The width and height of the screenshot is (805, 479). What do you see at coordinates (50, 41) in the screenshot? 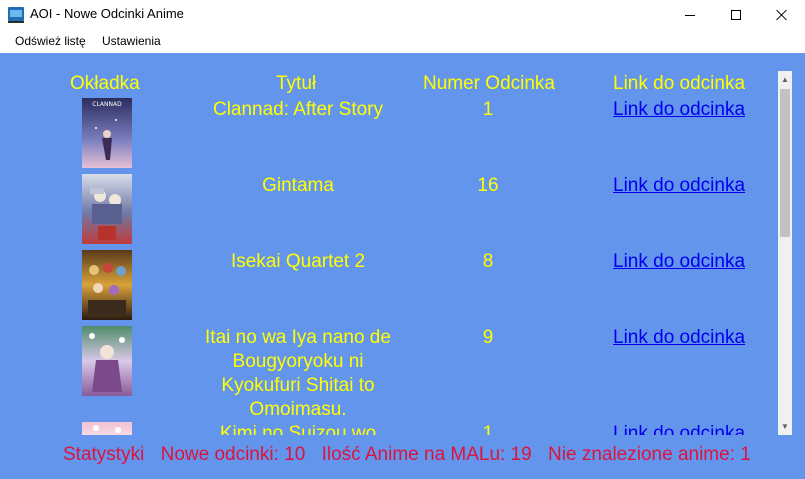
I see `menu-refresh-list: Odśwież listę` at bounding box center [50, 41].